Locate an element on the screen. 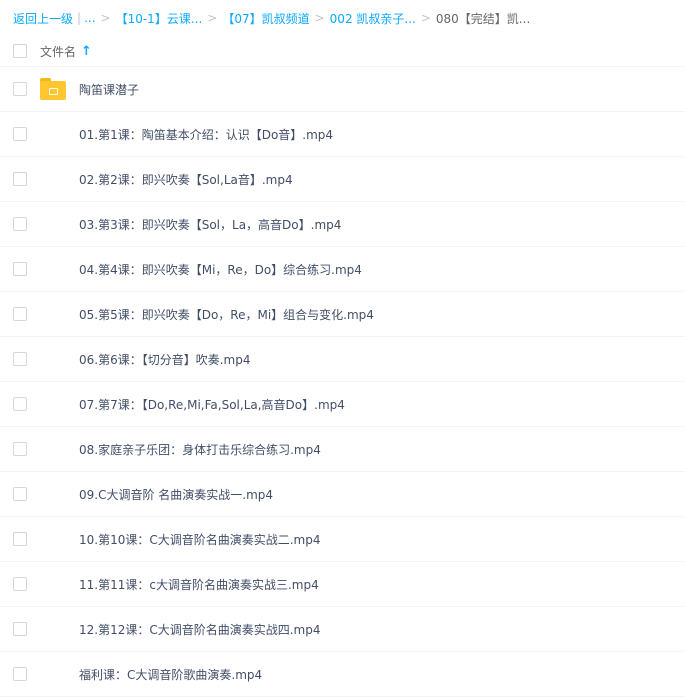 The height and width of the screenshot is (697, 685). file-name: 福利课：C大调音阶歌曲演奏.mp4 is located at coordinates (170, 674).